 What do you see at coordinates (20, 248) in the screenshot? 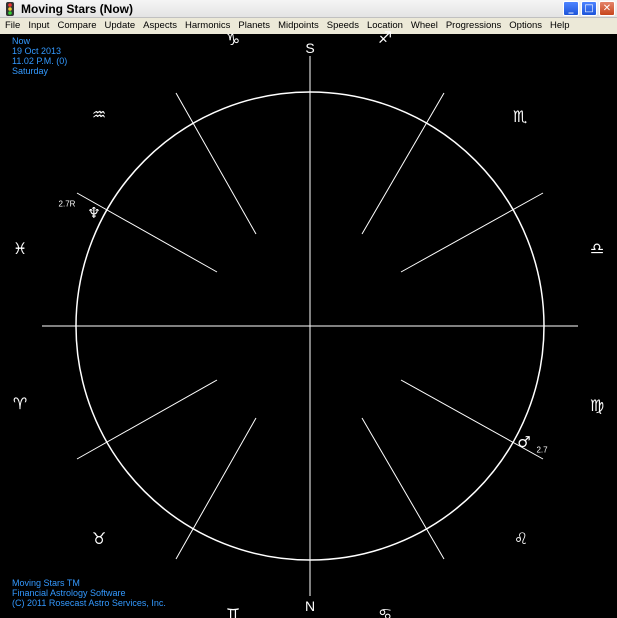
I see `pisces-icon: ♓` at bounding box center [20, 248].